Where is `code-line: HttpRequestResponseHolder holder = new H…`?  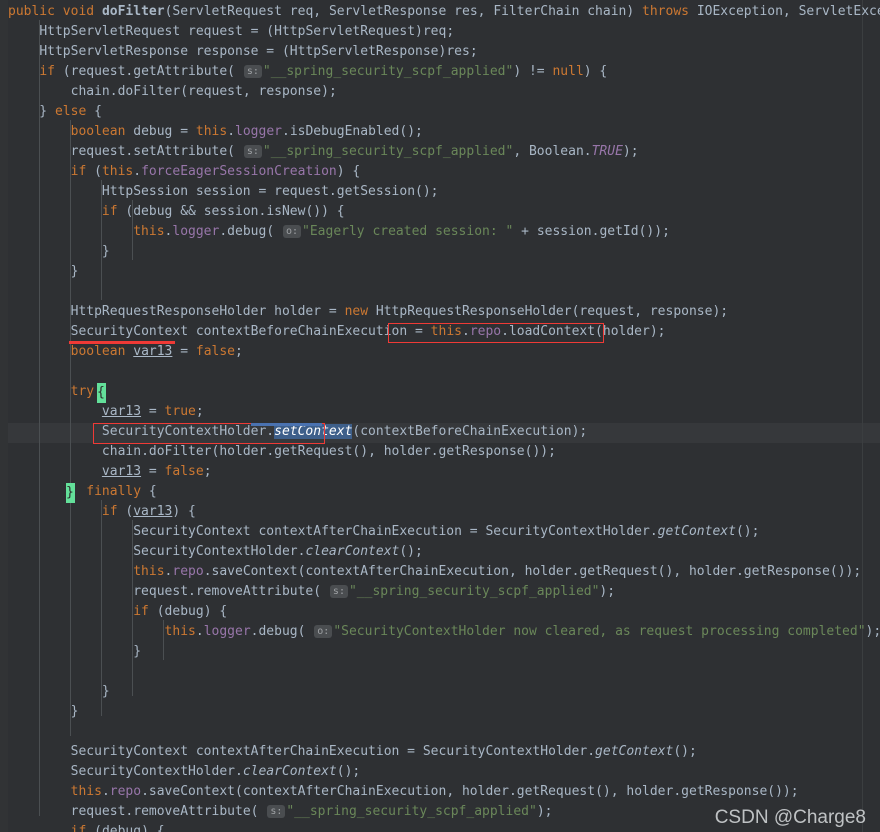
code-line: HttpRequestResponseHolder holder = new H… is located at coordinates (399, 311).